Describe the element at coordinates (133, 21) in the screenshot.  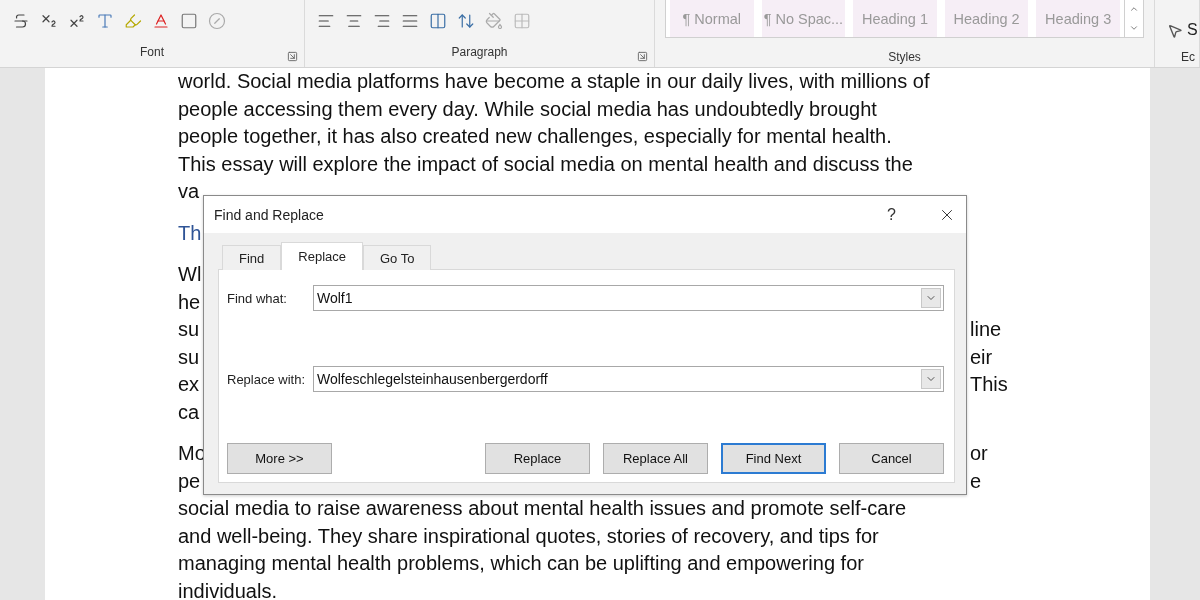
I see `highlighter-icon` at that location.